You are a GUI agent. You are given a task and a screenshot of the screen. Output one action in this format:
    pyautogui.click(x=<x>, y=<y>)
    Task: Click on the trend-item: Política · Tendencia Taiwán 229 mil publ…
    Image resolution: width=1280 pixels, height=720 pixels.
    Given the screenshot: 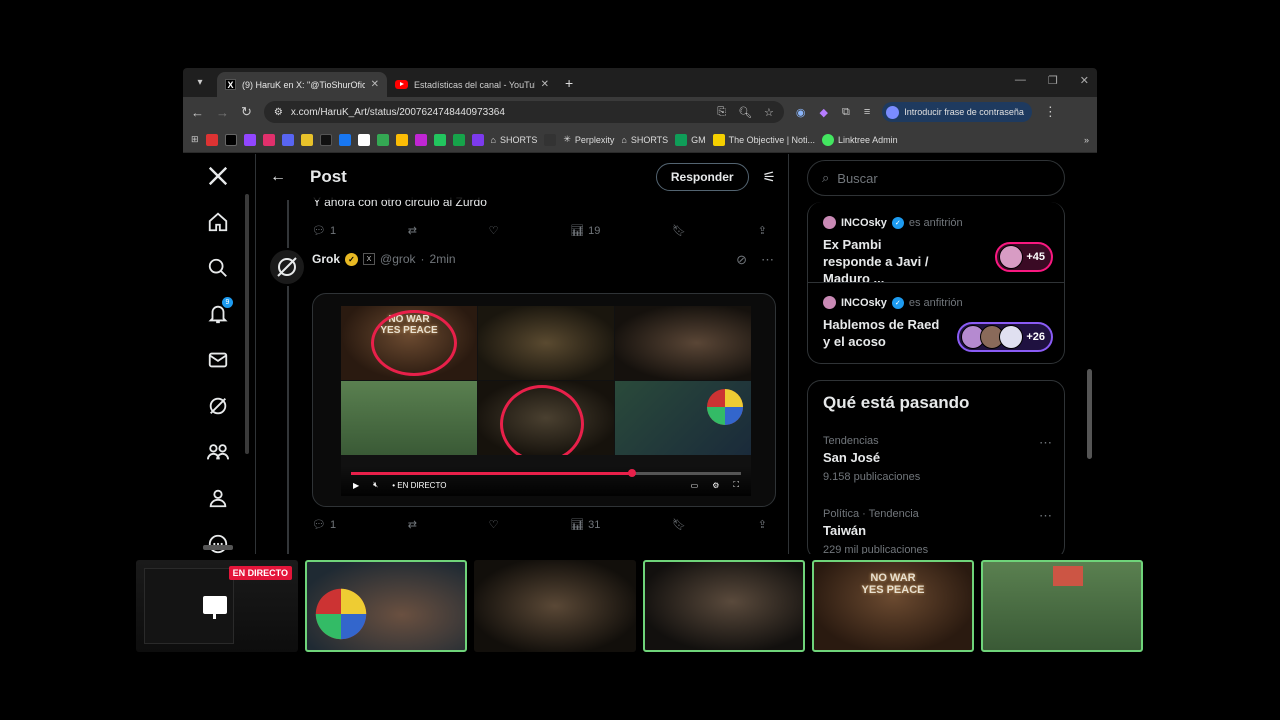 What is the action you would take?
    pyautogui.click(x=938, y=531)
    